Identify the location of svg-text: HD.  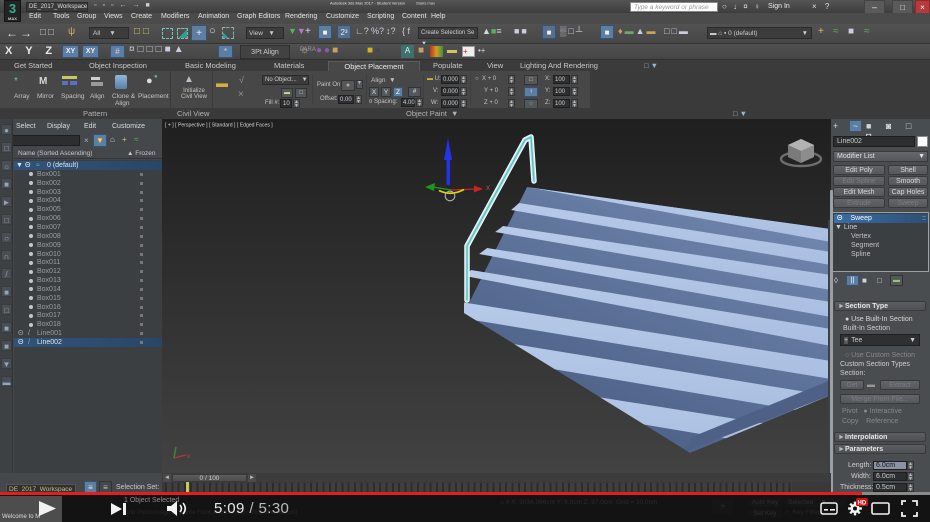
(862, 504).